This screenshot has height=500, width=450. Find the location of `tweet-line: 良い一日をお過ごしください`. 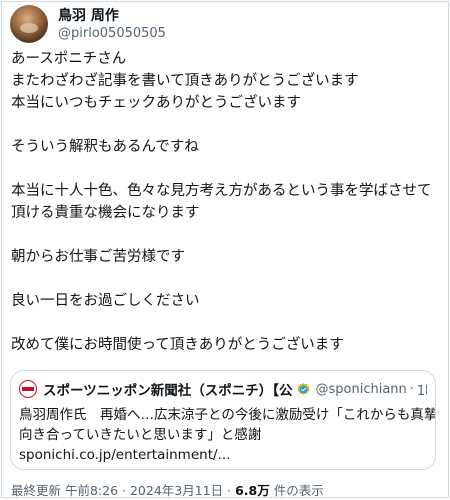

tweet-line: 良い一日をお過ごしください is located at coordinates (105, 301).